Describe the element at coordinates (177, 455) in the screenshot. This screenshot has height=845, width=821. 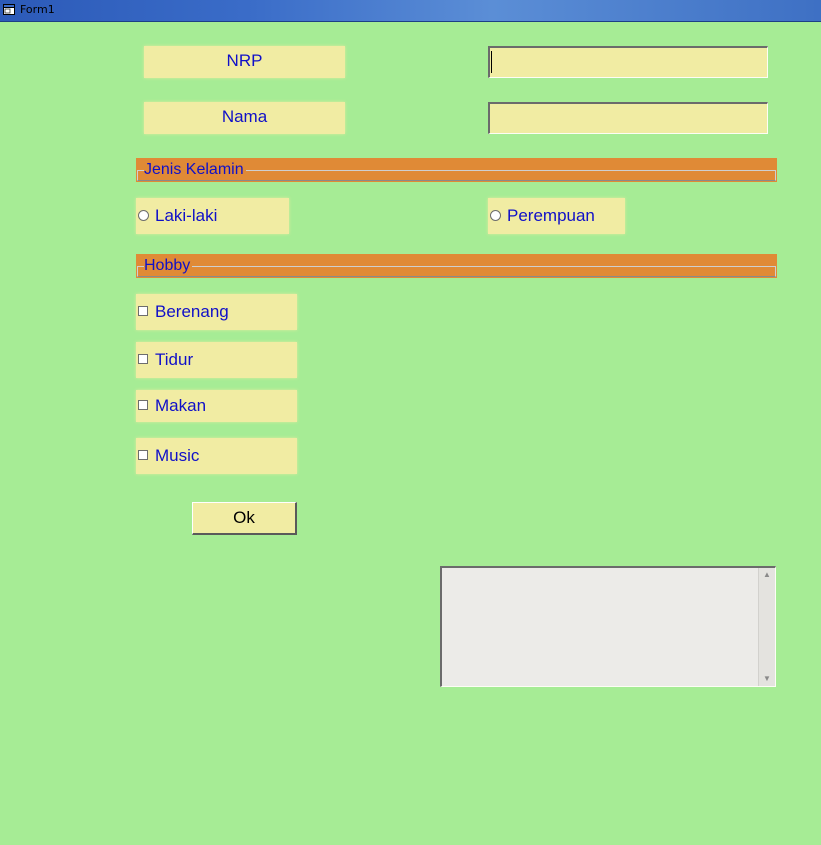
I see `checkbox-label: Music` at that location.